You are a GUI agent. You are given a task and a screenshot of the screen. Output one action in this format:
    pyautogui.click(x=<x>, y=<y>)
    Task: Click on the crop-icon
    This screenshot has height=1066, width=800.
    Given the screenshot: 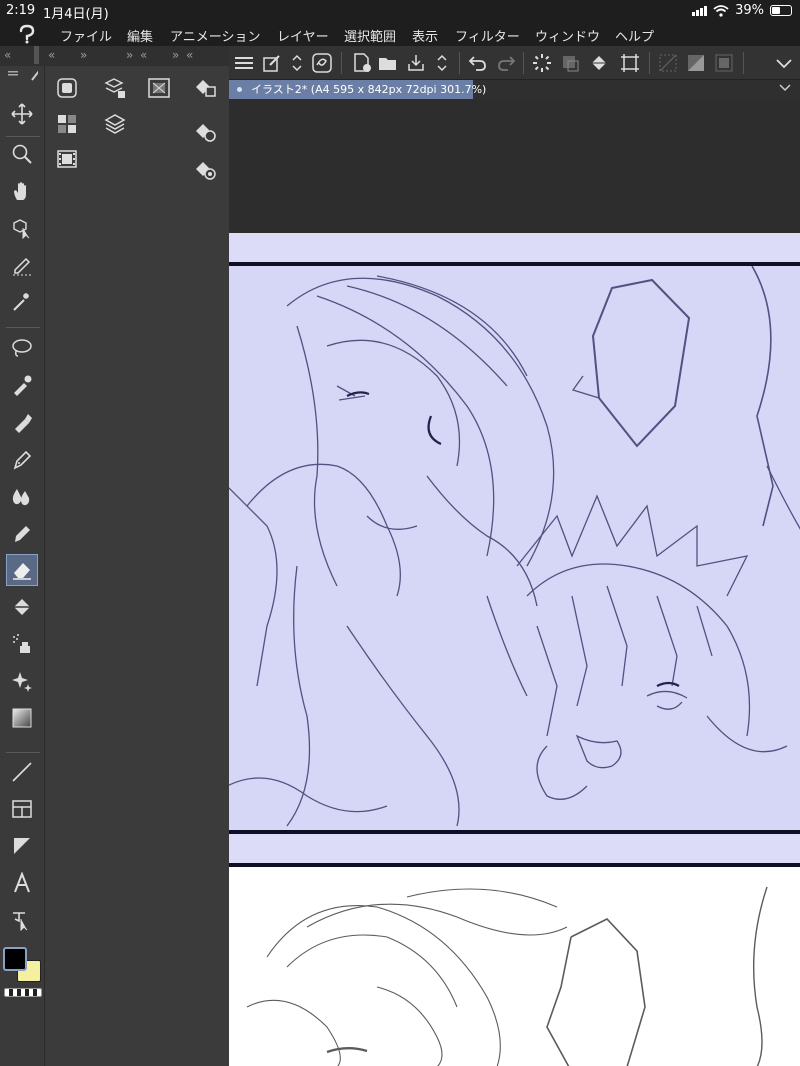 What is the action you would take?
    pyautogui.click(x=630, y=63)
    